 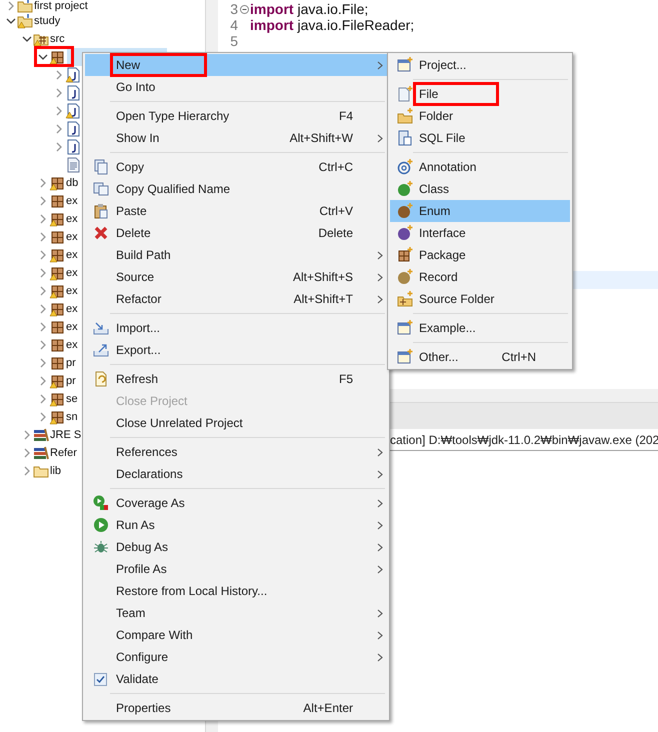 What do you see at coordinates (72, 399) in the screenshot?
I see `tree-item-label: se` at bounding box center [72, 399].